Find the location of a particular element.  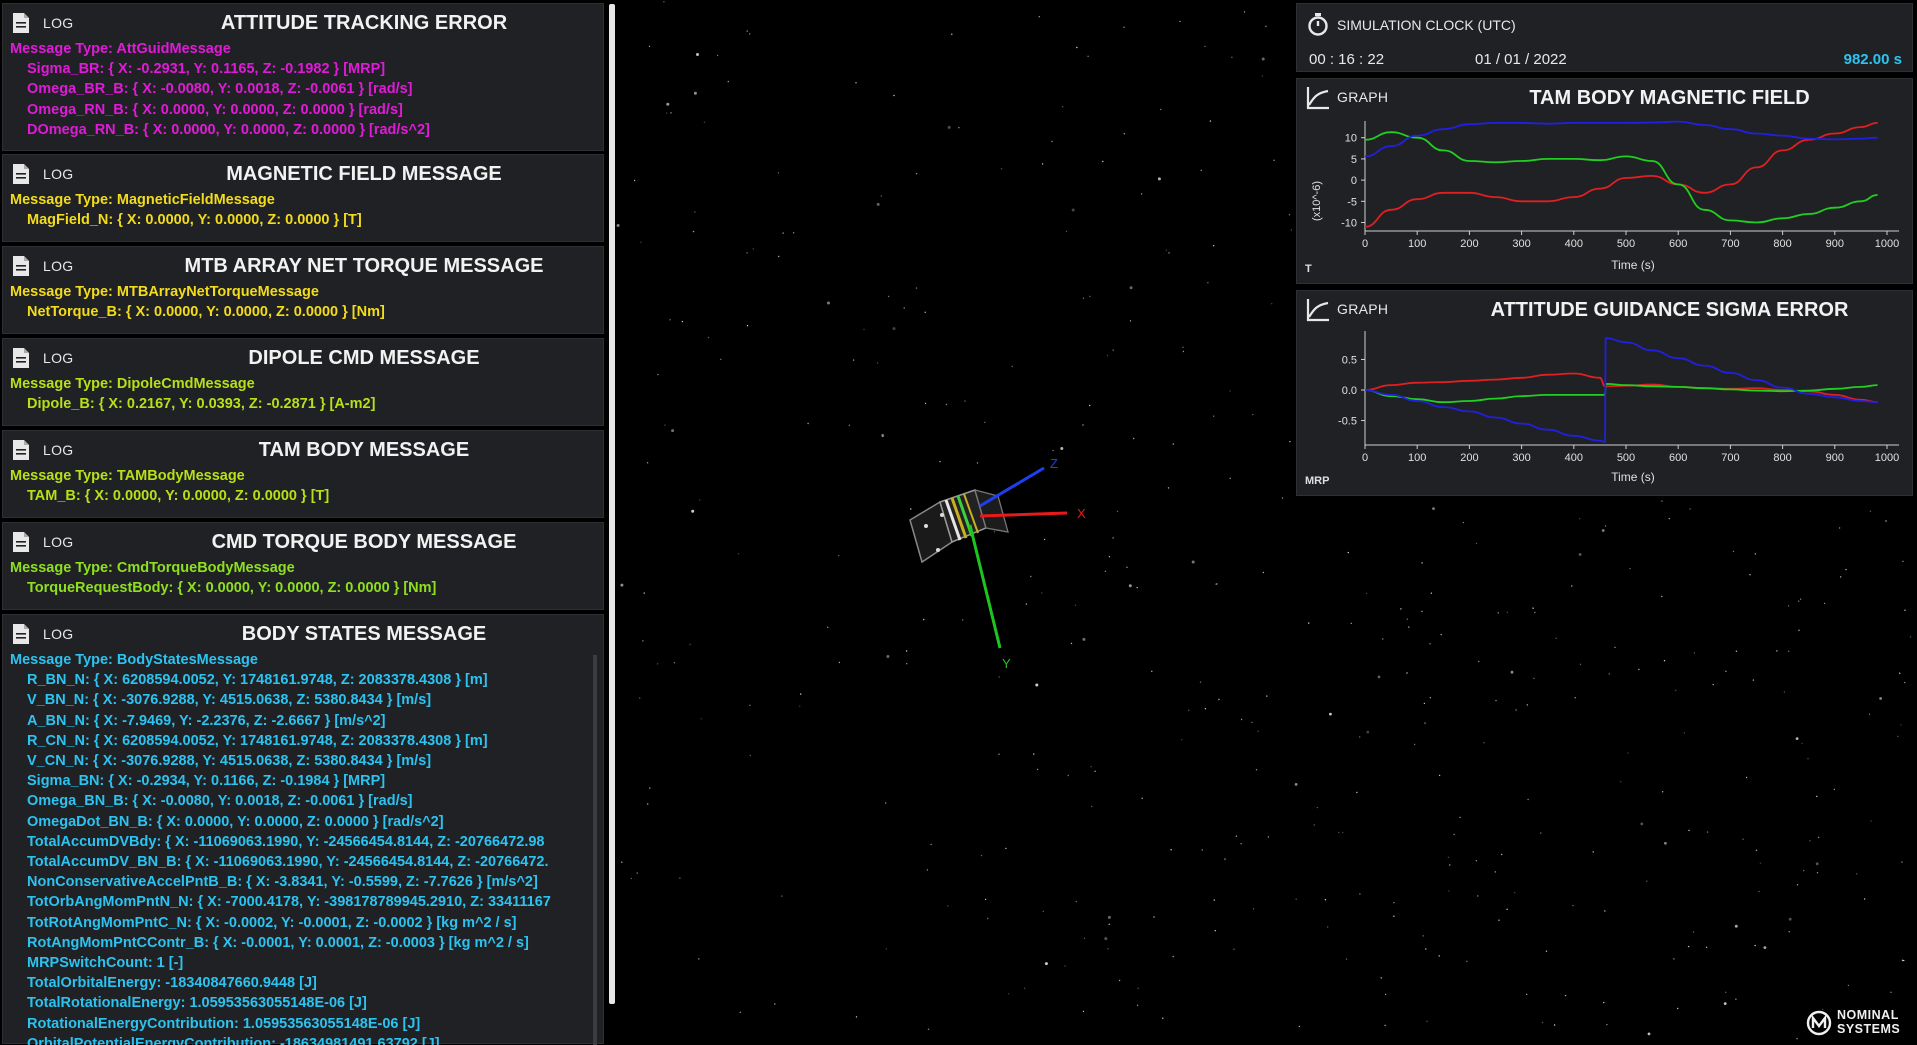

spacecraft-scene: Z X Y is located at coordinates (990, 560).